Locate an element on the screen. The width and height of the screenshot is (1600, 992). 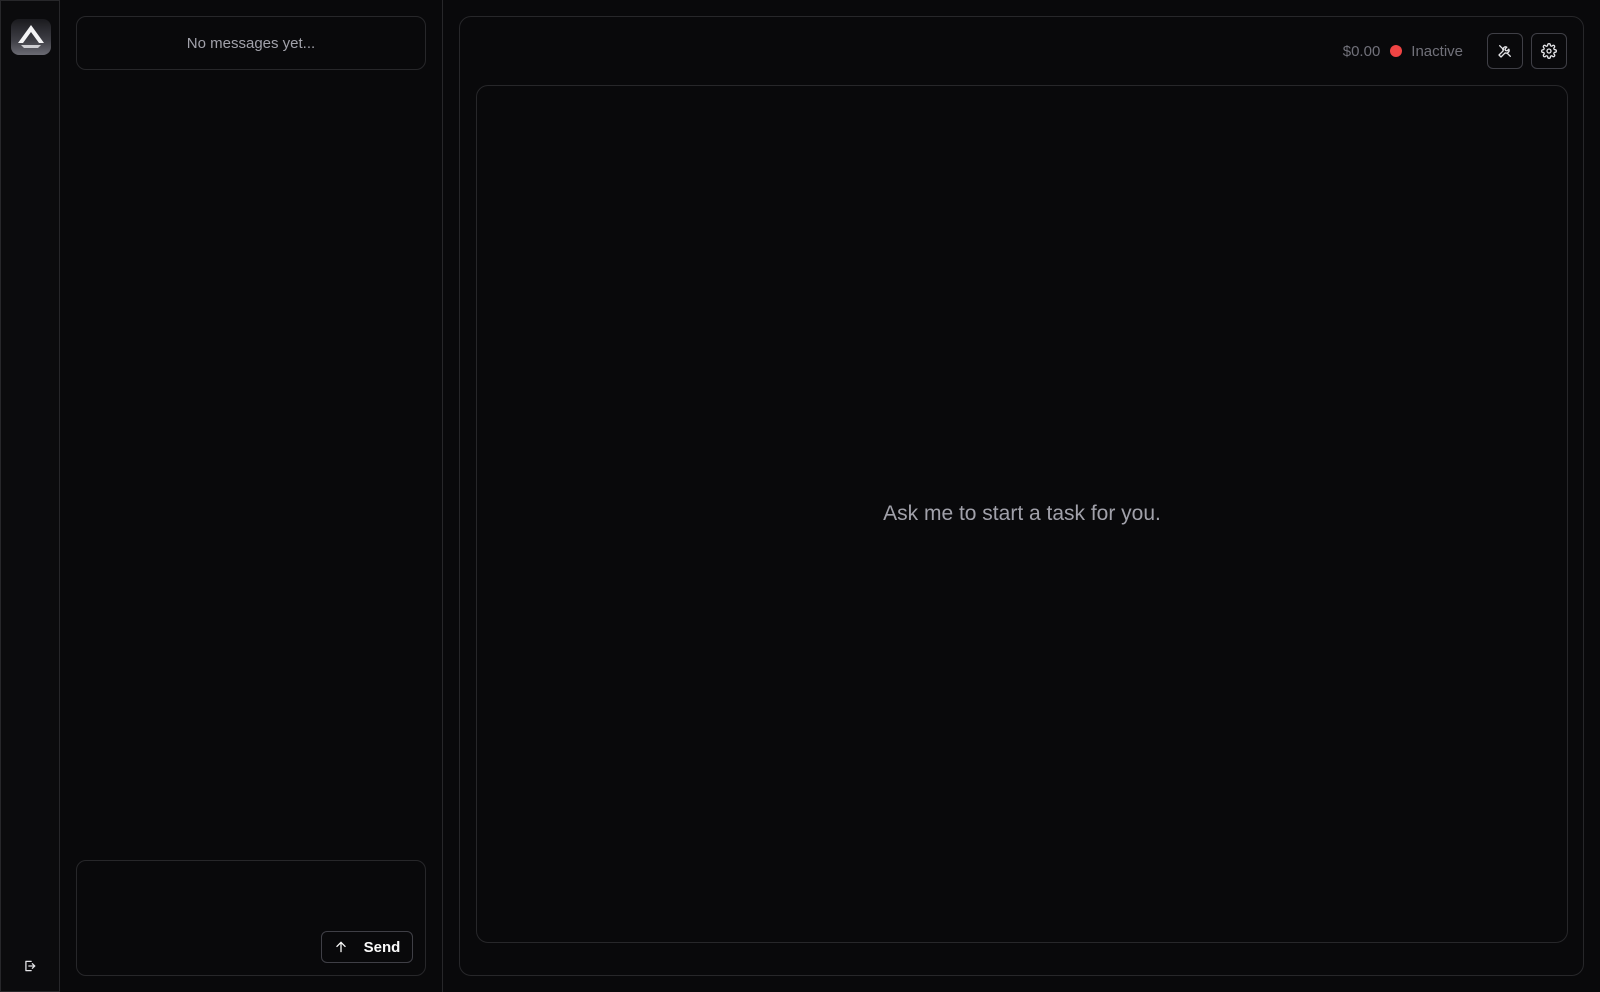
gear-icon is located at coordinates (1549, 51).